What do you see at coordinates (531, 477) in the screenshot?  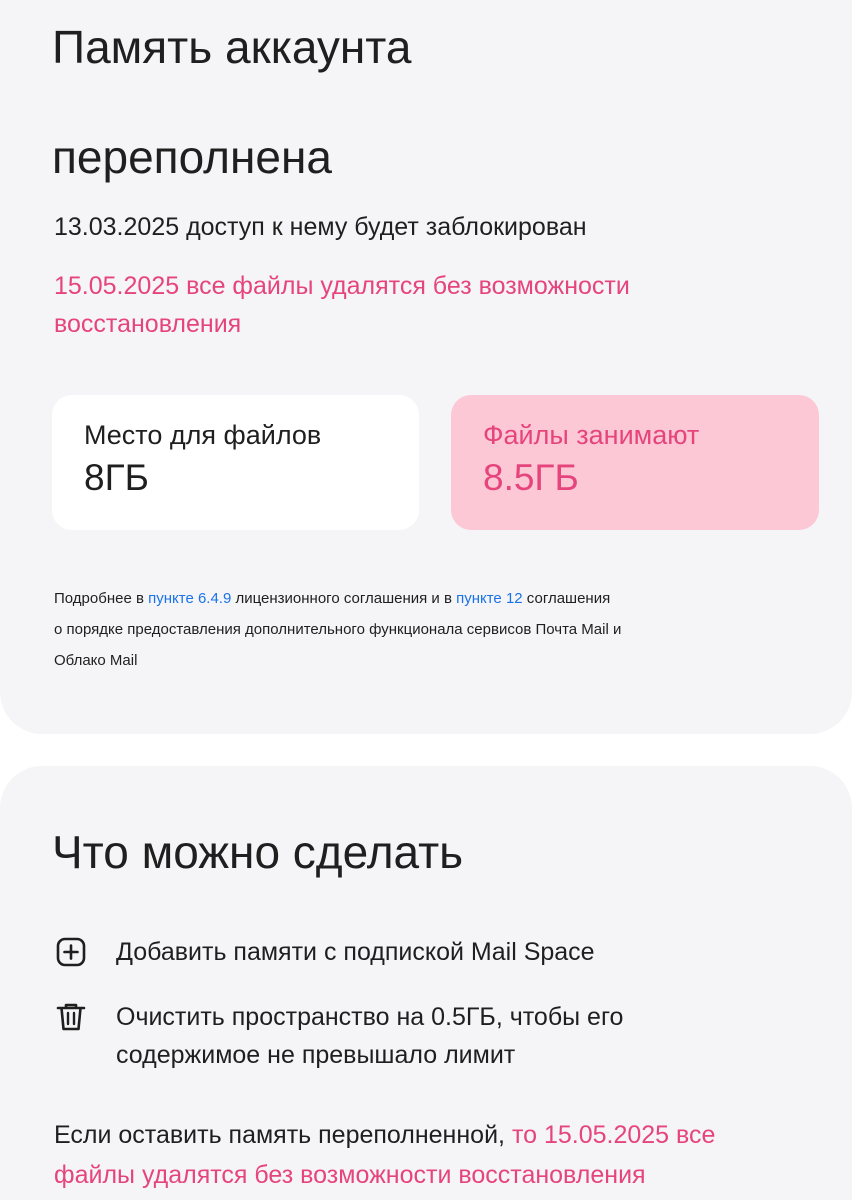 I see `used-space-value: 8.5ГБ` at bounding box center [531, 477].